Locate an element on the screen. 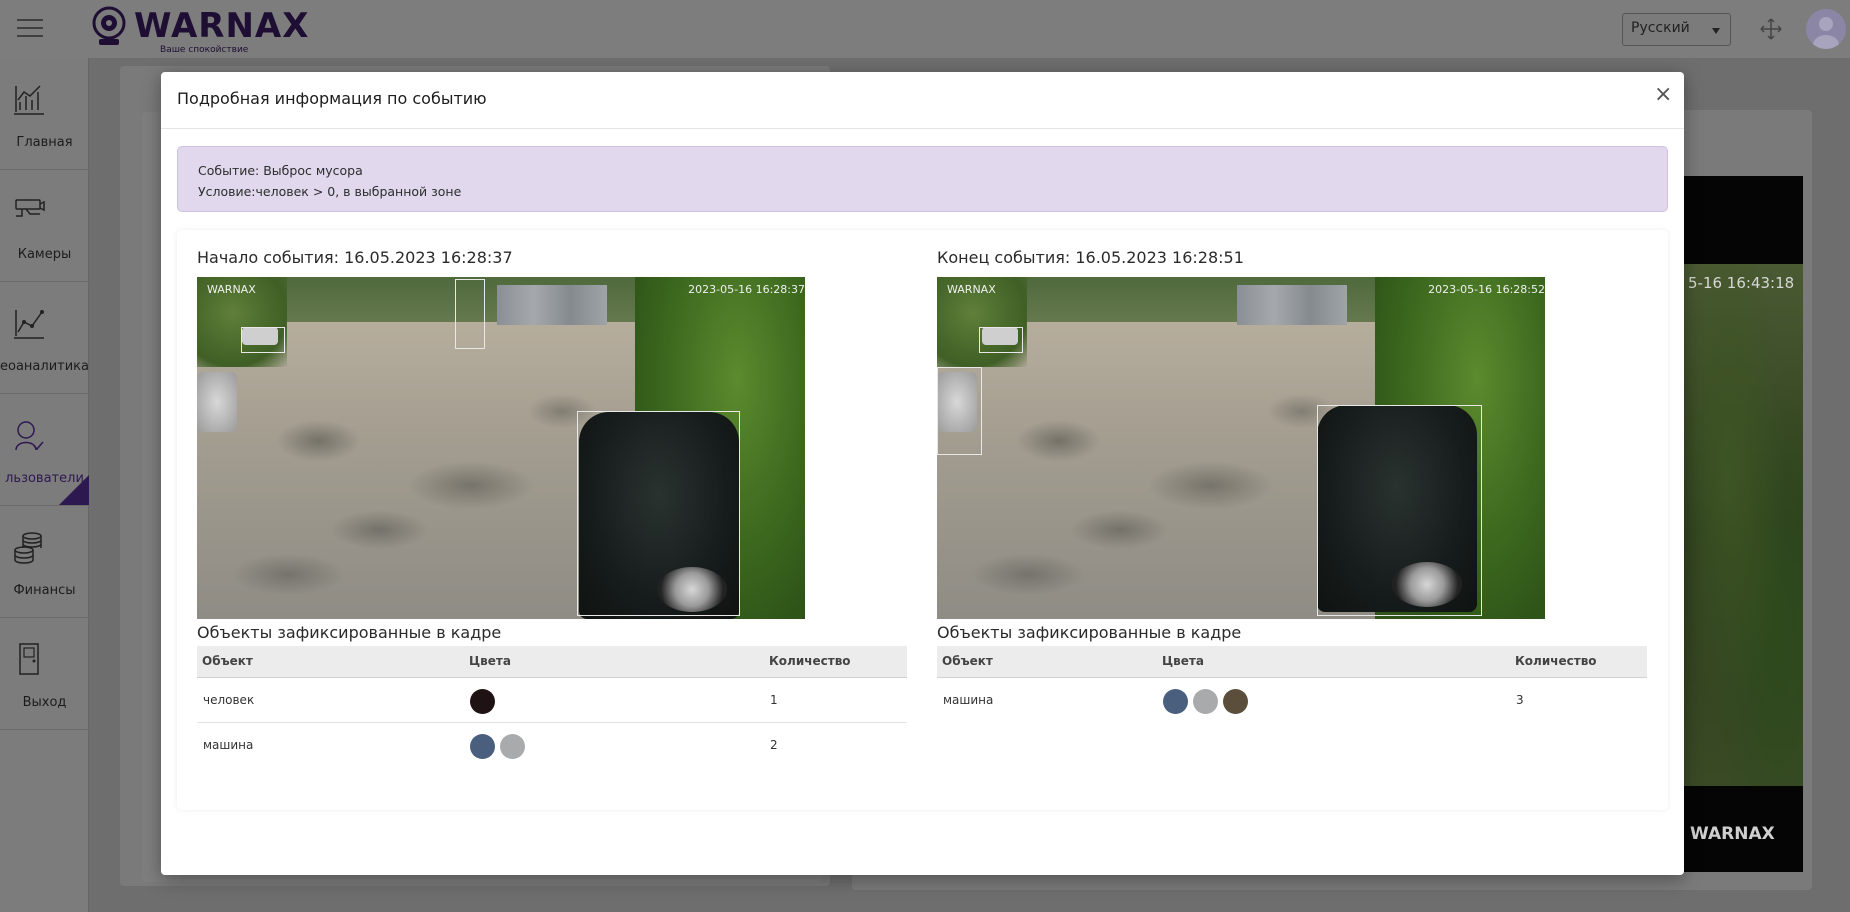  modal-header: Подробная информация по событию × is located at coordinates (922, 100).